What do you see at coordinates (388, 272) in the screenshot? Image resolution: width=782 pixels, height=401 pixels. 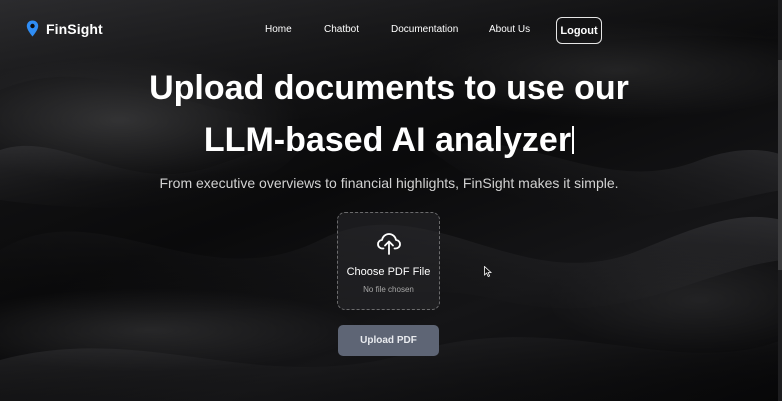 I see `choose-file-label: Choose PDF File` at bounding box center [388, 272].